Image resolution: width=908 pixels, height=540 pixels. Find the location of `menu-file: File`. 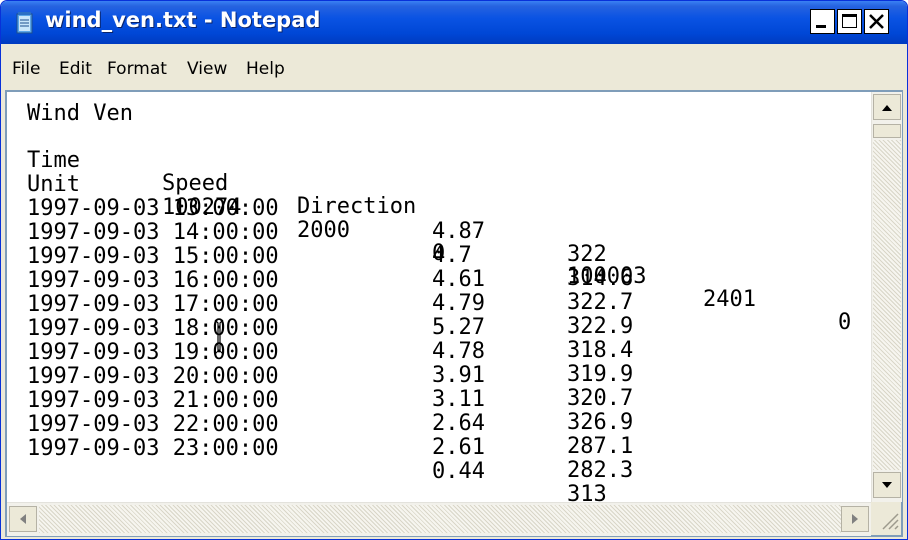

menu-file: File is located at coordinates (26, 69).